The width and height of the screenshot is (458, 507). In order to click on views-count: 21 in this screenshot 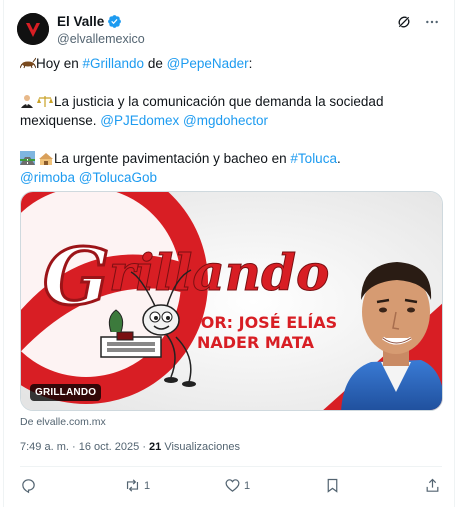, I will do `click(155, 447)`.